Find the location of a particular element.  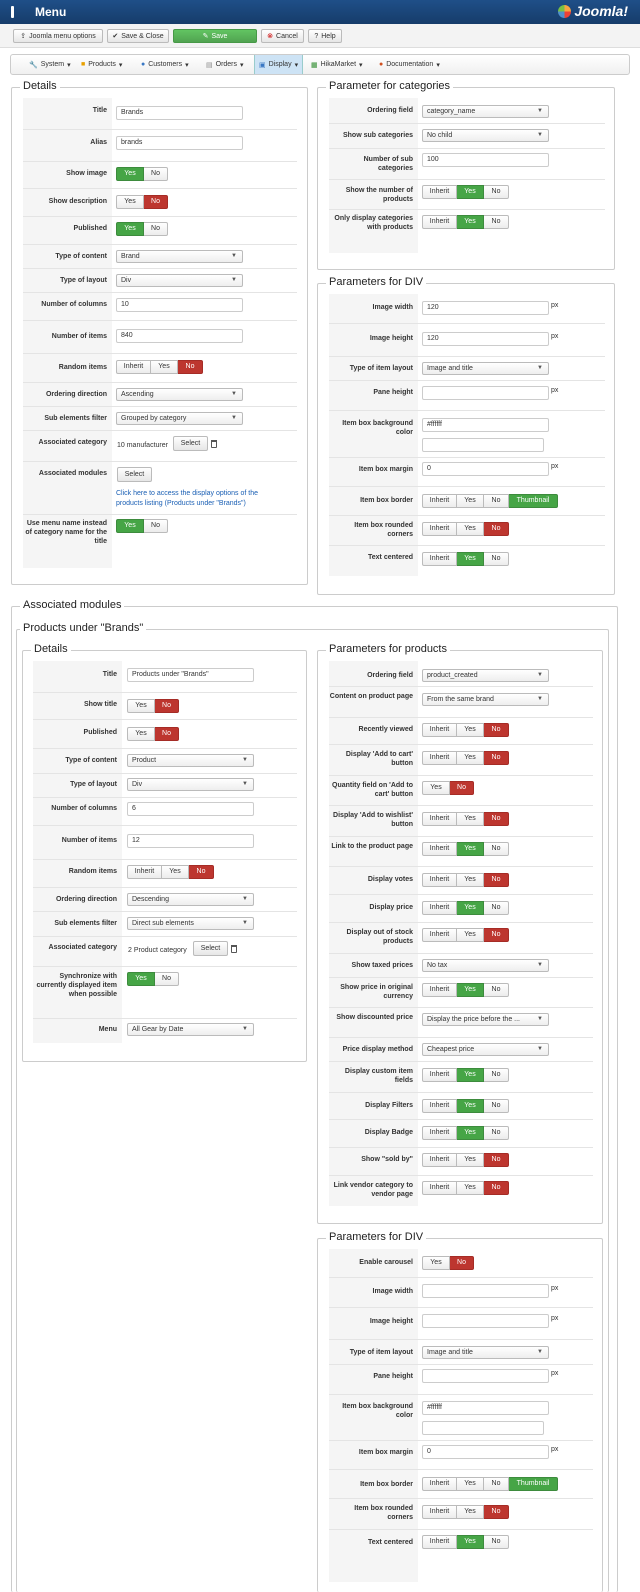

box-margin-input: 0 is located at coordinates (485, 469).